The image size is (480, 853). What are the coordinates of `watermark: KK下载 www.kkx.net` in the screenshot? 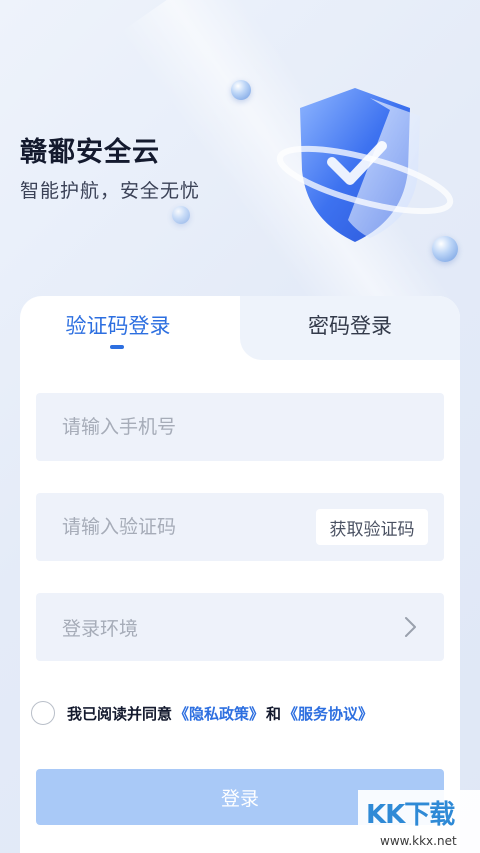 It's located at (419, 821).